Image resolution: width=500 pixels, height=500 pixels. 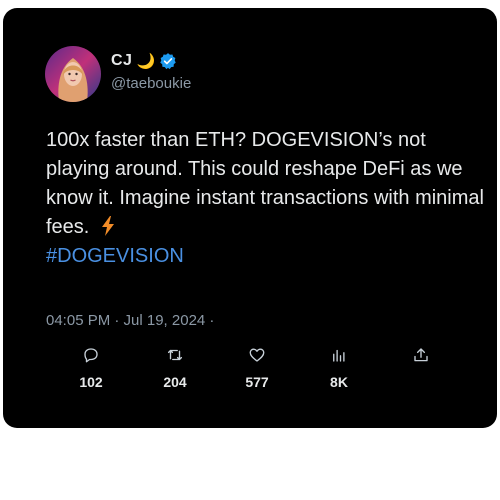 I want to click on retweet-button: 204, so click(x=175, y=368).